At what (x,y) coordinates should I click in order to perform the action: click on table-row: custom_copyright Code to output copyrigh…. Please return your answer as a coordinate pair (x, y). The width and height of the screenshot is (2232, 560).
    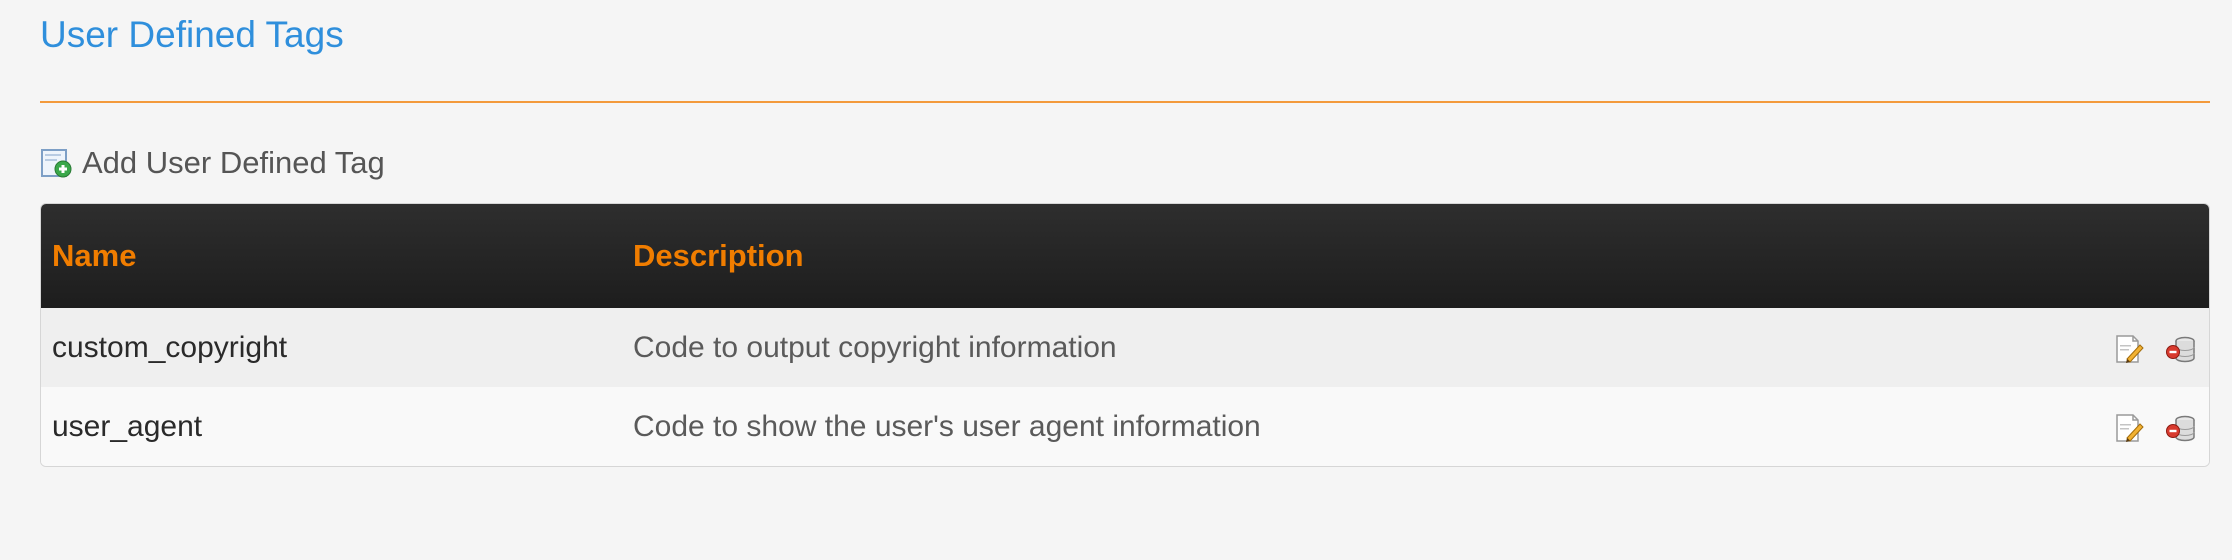
    Looking at the image, I should click on (1125, 347).